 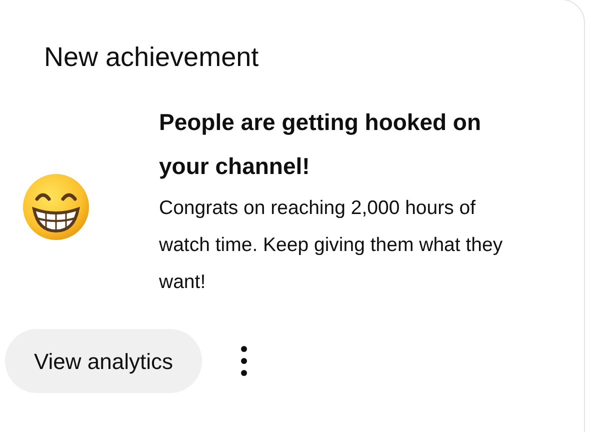 I want to click on smiley-icon, so click(x=56, y=207).